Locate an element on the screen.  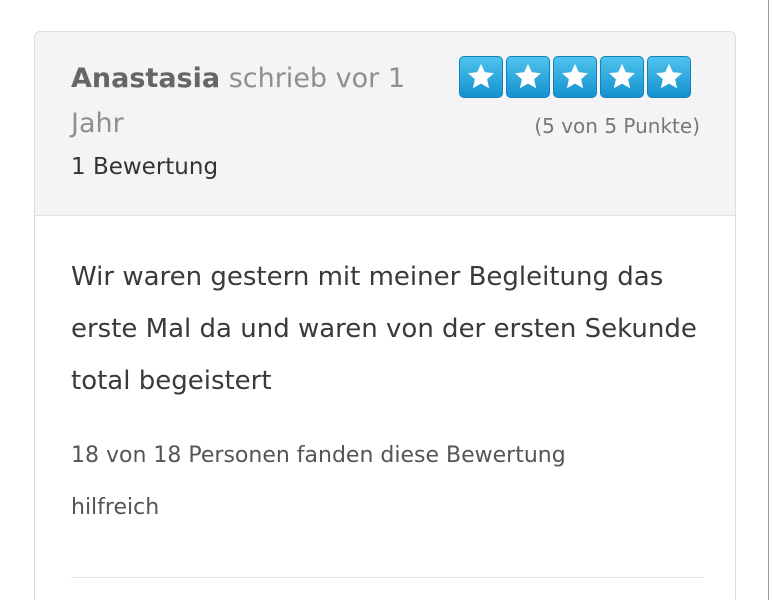
scrollbar-edge is located at coordinates (768, 300).